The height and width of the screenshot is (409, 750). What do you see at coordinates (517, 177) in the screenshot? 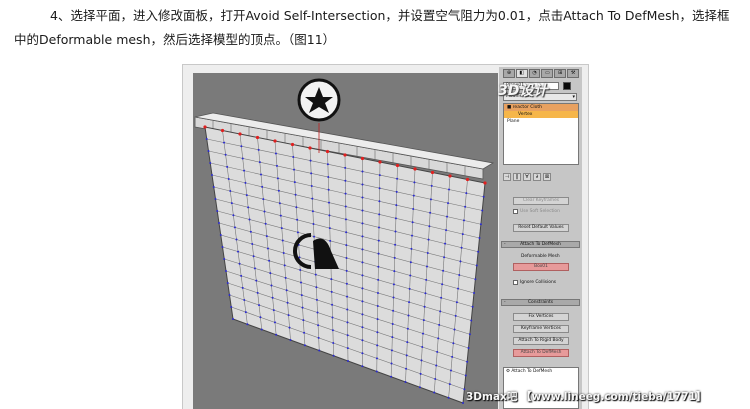
I see `show-end-result-icon: ‖` at bounding box center [517, 177].